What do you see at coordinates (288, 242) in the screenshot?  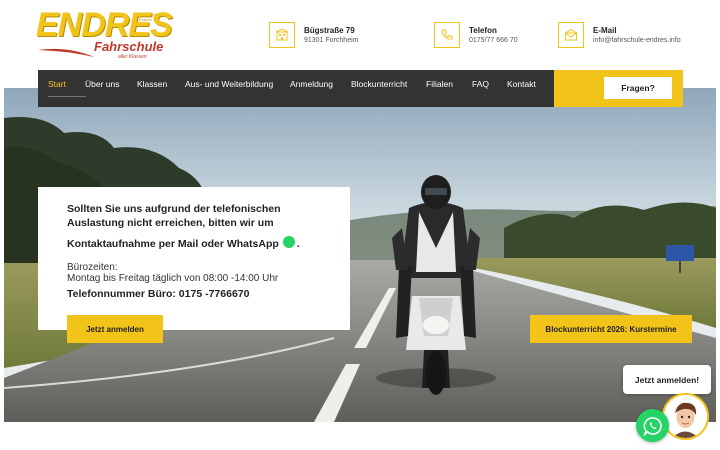 I see `whatsapp-inline-icon` at bounding box center [288, 242].